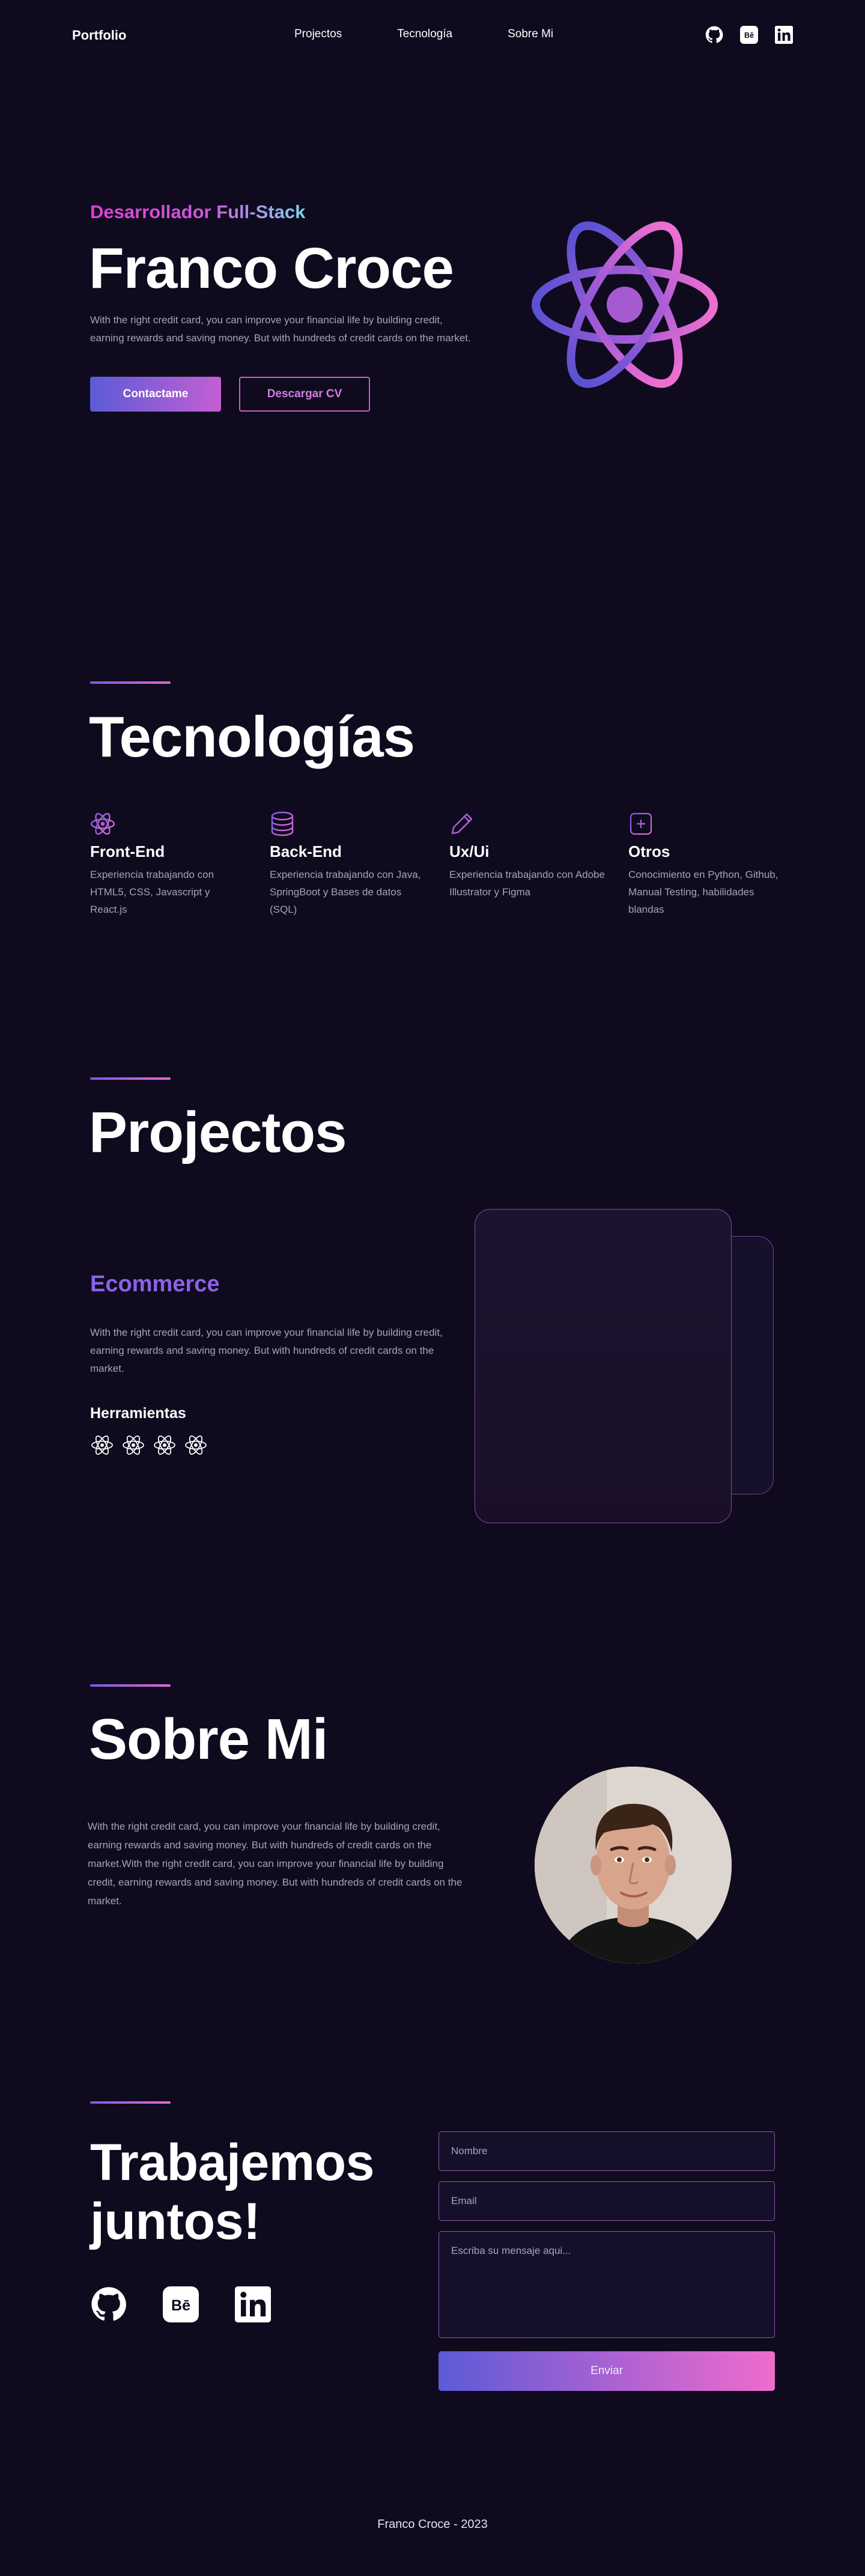 The height and width of the screenshot is (2576, 865). Describe the element at coordinates (155, 394) in the screenshot. I see `contact-button: Contactame` at that location.